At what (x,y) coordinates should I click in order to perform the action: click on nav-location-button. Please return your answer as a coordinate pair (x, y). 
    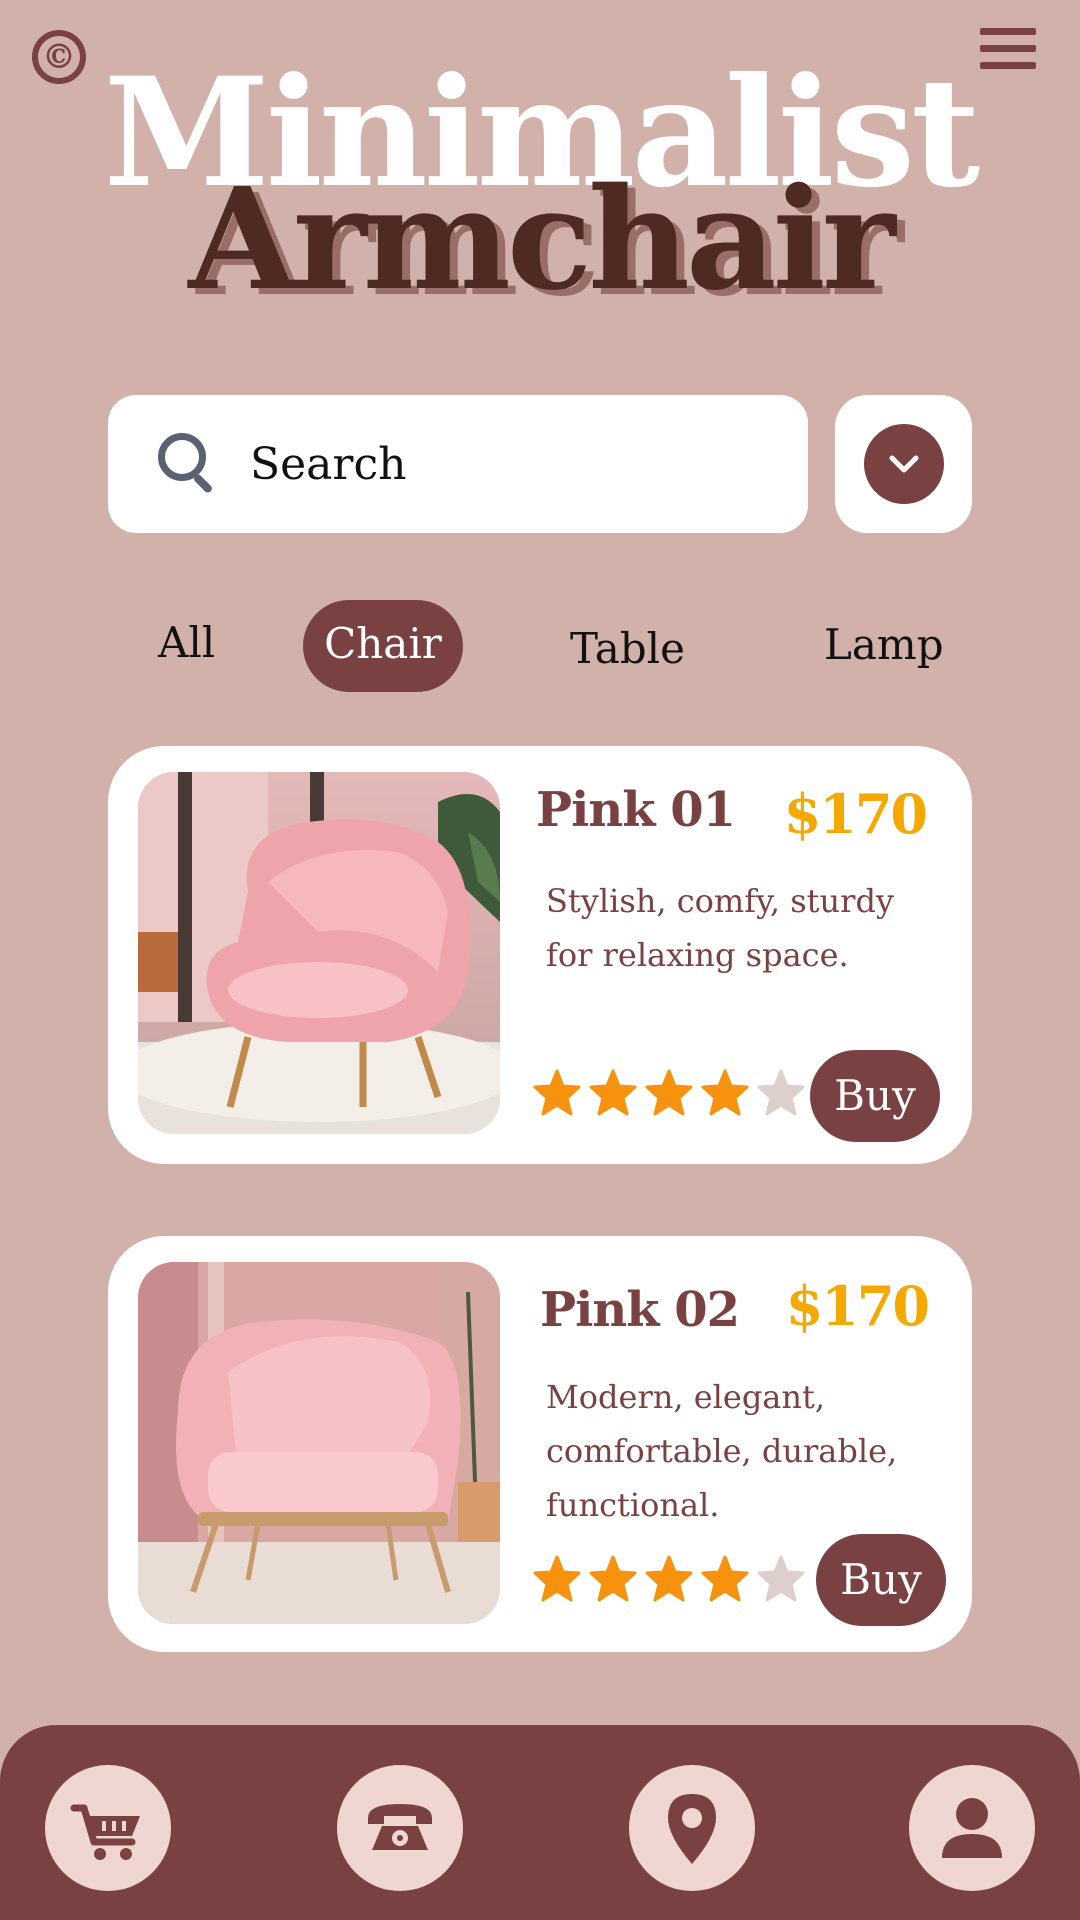
    Looking at the image, I should click on (692, 1828).